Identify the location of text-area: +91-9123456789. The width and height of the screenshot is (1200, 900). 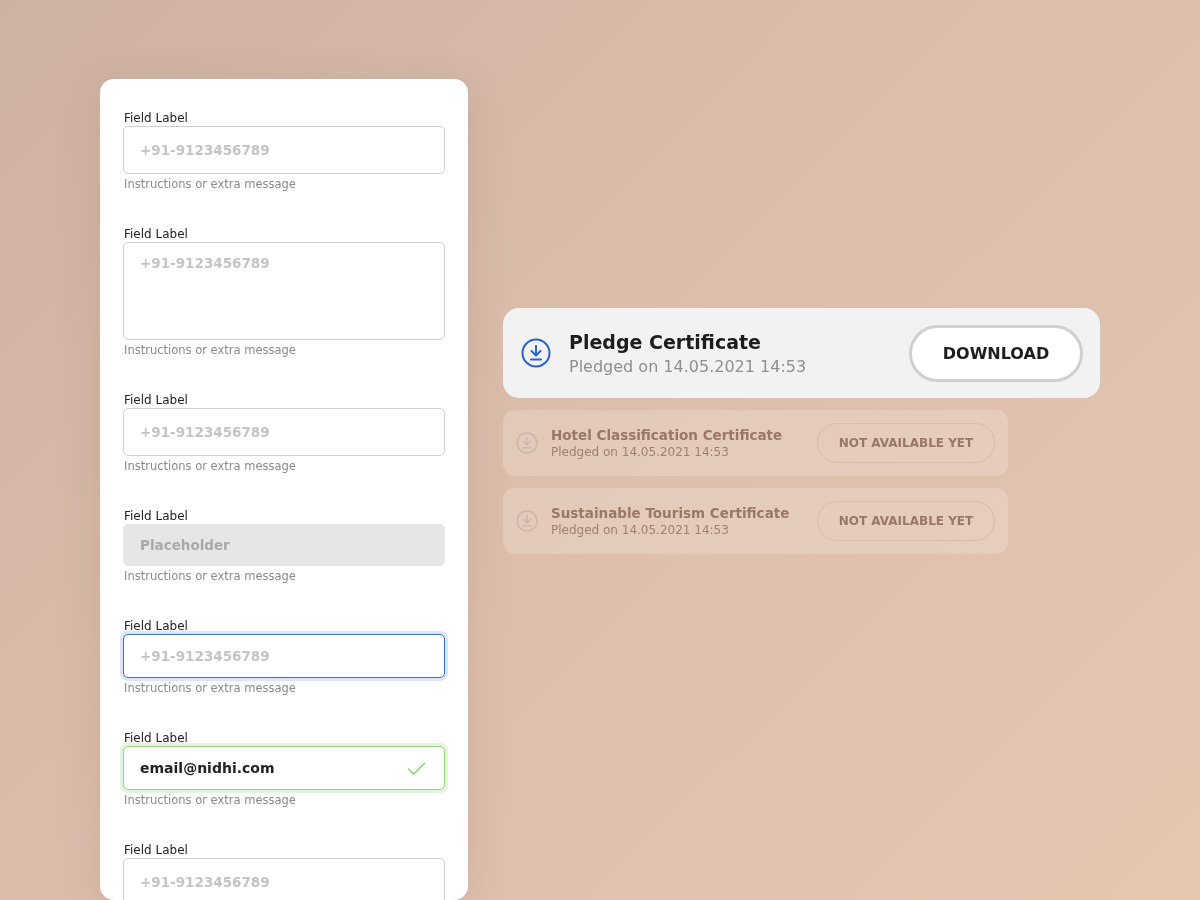
(284, 291).